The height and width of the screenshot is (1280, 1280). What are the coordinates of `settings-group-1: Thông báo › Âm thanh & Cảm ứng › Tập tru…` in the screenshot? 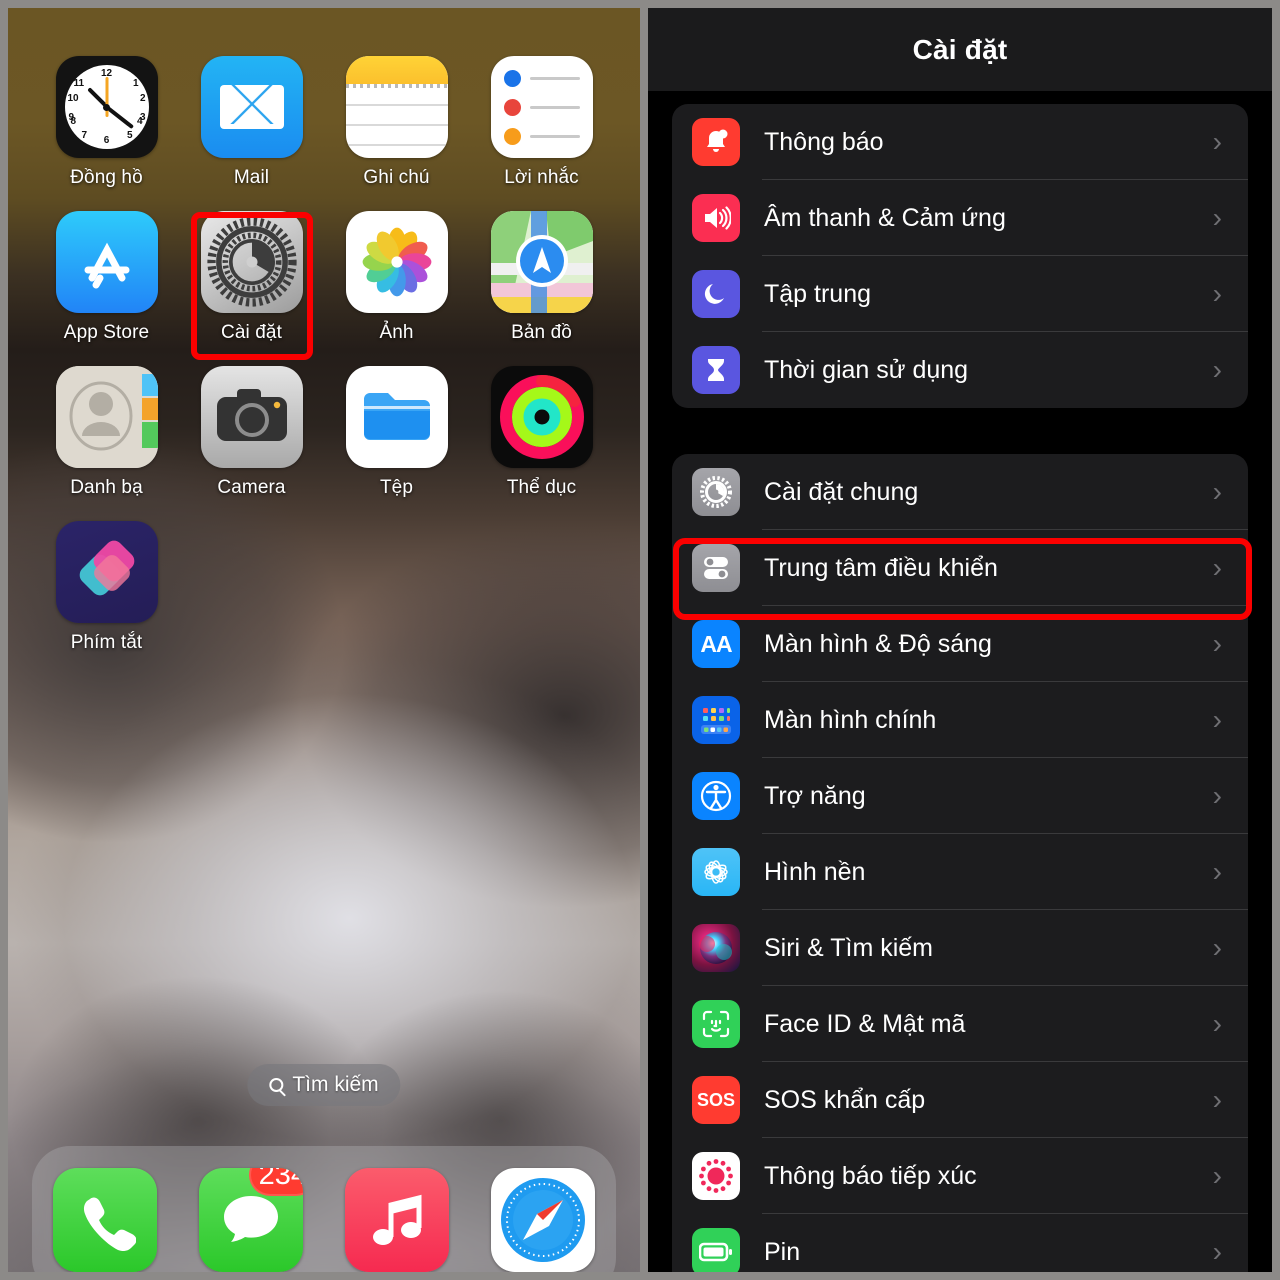 It's located at (960, 256).